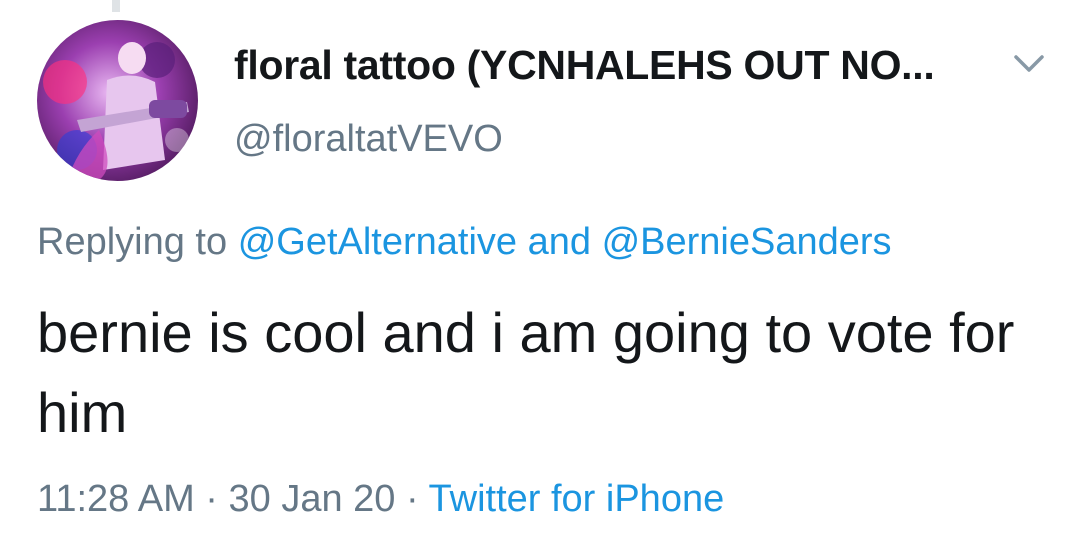 The image size is (1080, 551). I want to click on thread-connector-line, so click(116, 6).